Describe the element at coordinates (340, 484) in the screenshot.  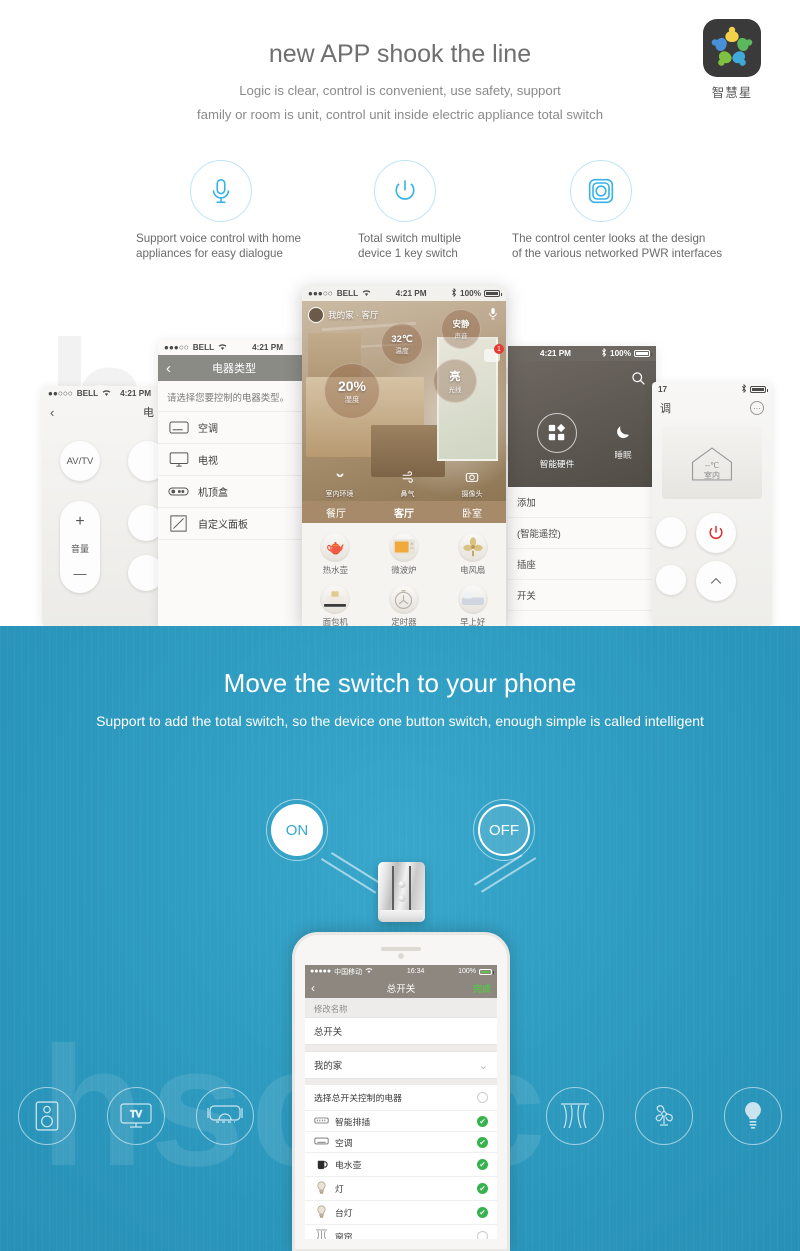
I see `footer-item-indoor: 室内环境` at that location.